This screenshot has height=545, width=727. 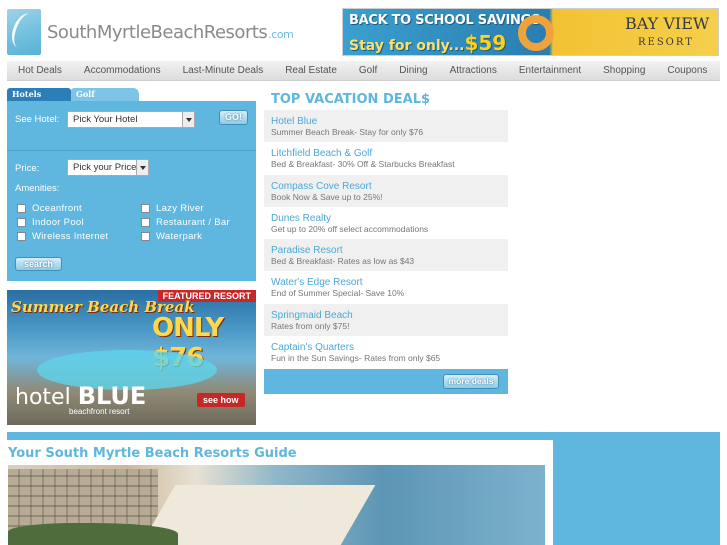 I want to click on guide-title: Your South Myrtle Beach Resorts Guide, so click(x=152, y=453).